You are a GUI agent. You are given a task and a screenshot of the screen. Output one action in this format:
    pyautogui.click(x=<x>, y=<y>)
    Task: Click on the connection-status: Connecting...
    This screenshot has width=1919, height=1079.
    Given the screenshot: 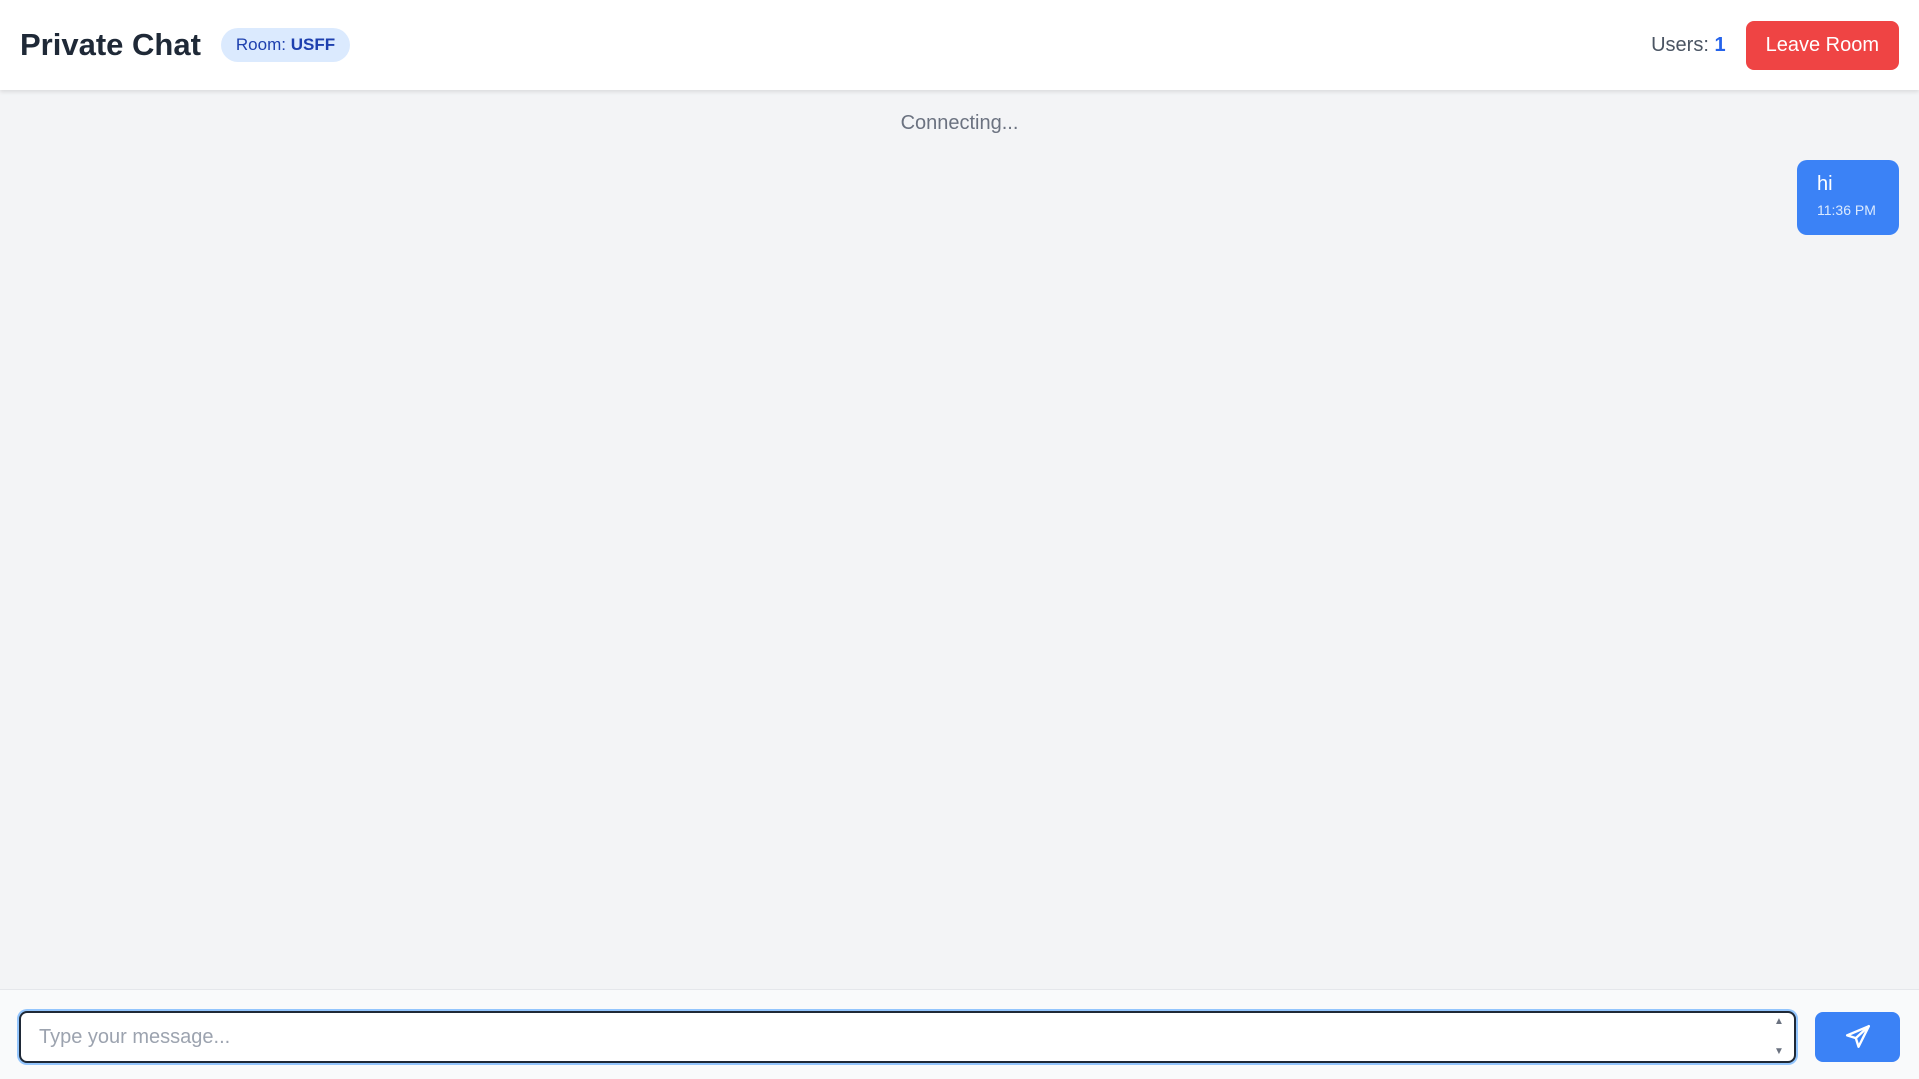 What is the action you would take?
    pyautogui.click(x=959, y=123)
    